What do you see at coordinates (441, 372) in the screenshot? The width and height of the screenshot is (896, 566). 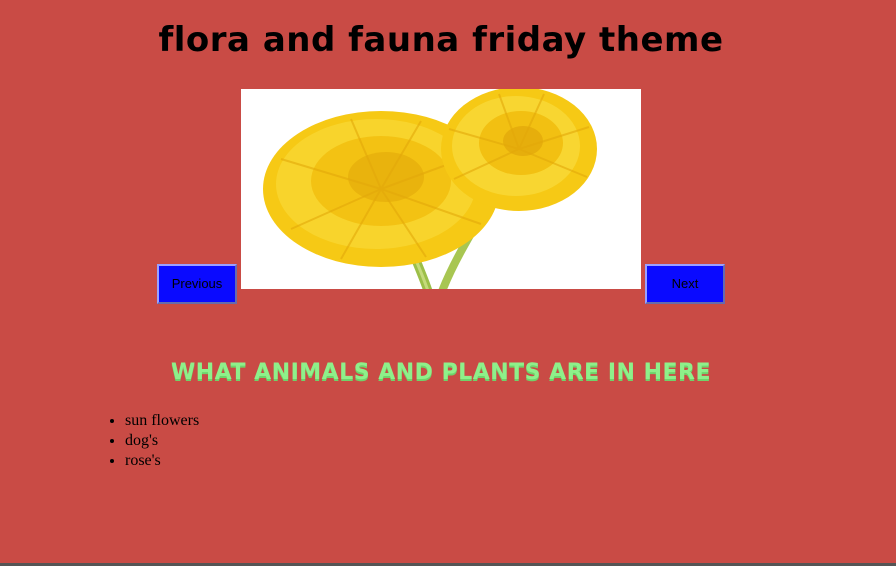 I see `section-heading: WHAT ANIMALS AND PLANTS ARE IN HERE` at bounding box center [441, 372].